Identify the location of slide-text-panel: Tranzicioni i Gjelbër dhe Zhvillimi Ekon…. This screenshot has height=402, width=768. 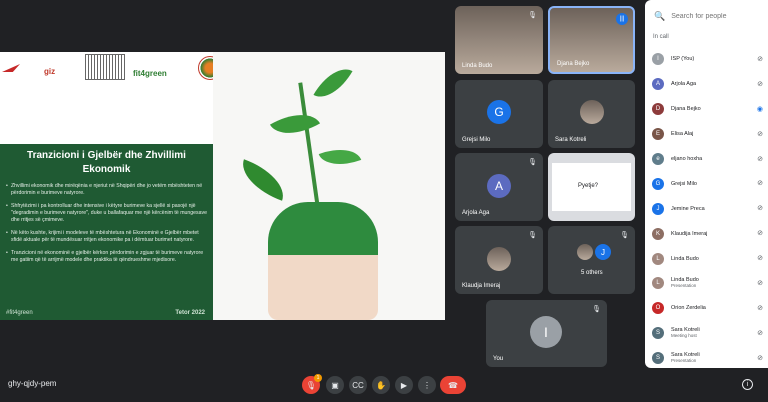
(106, 232).